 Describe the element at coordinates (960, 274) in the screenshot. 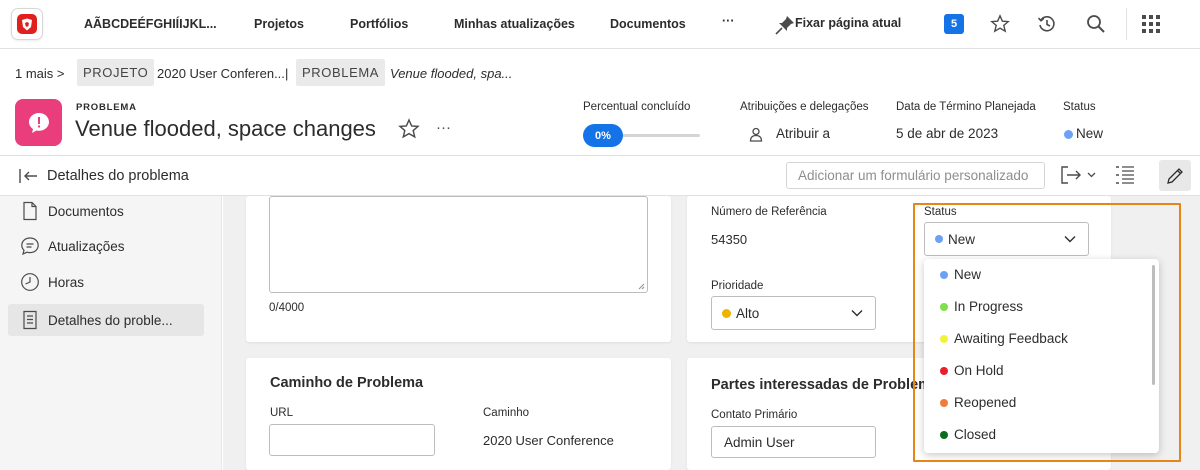

I see `status-option-new: New` at that location.